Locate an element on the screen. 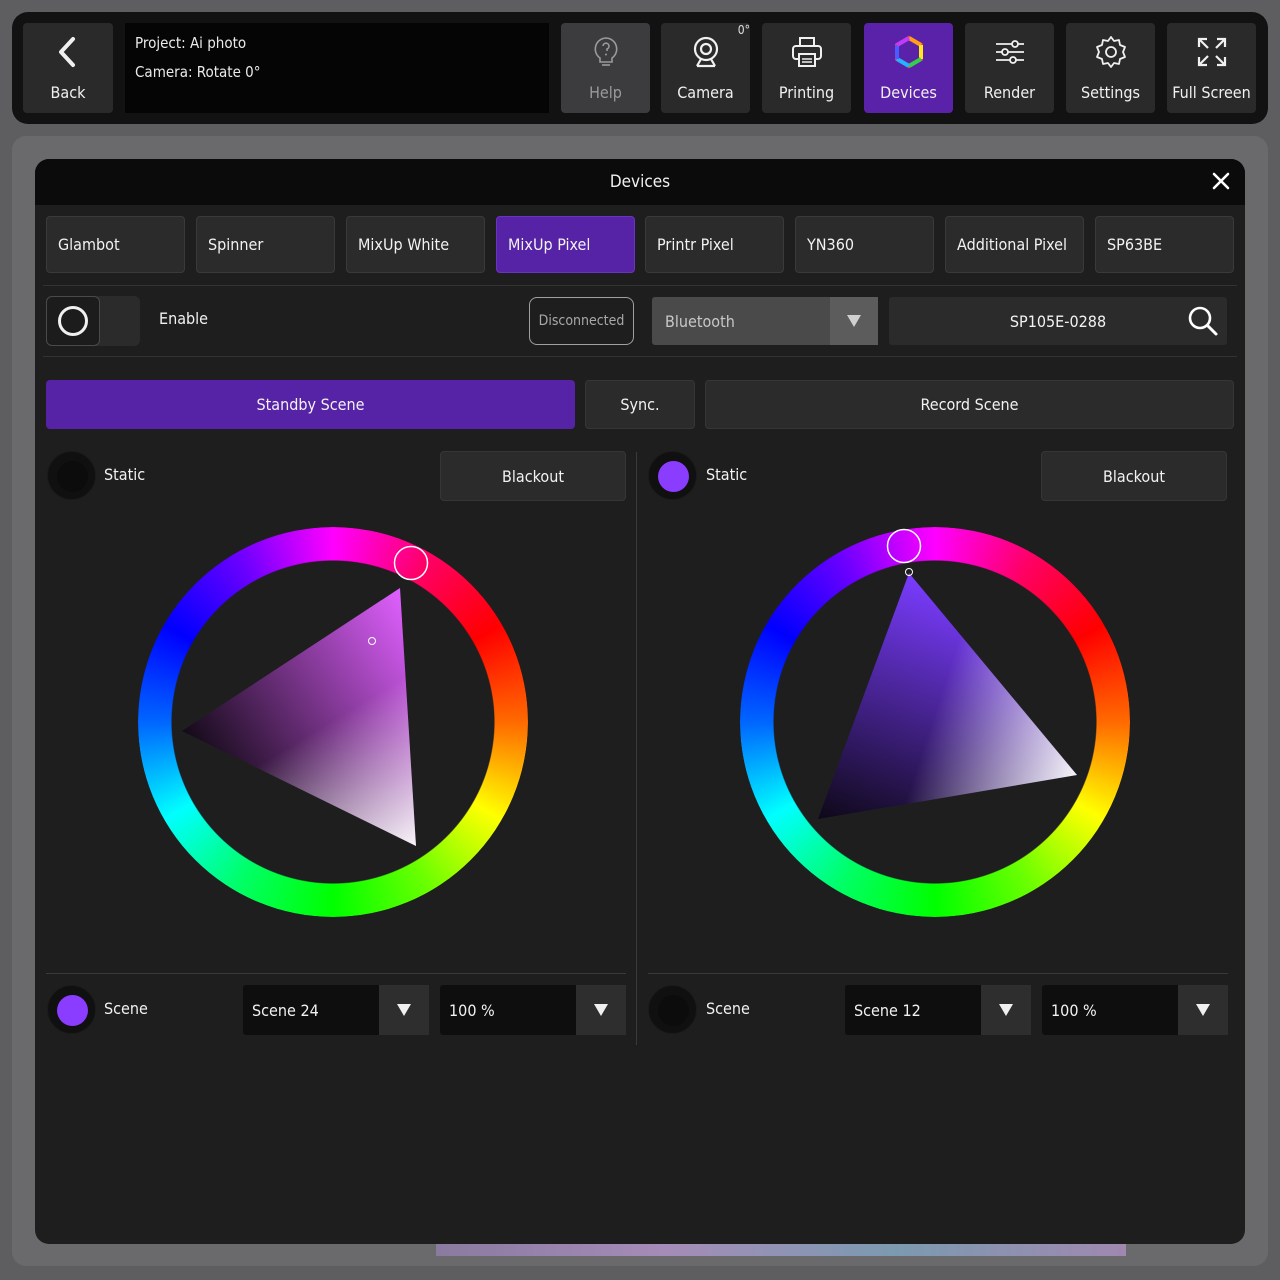 The width and height of the screenshot is (1280, 1280). project-line: Project: Ai photo is located at coordinates (191, 43).